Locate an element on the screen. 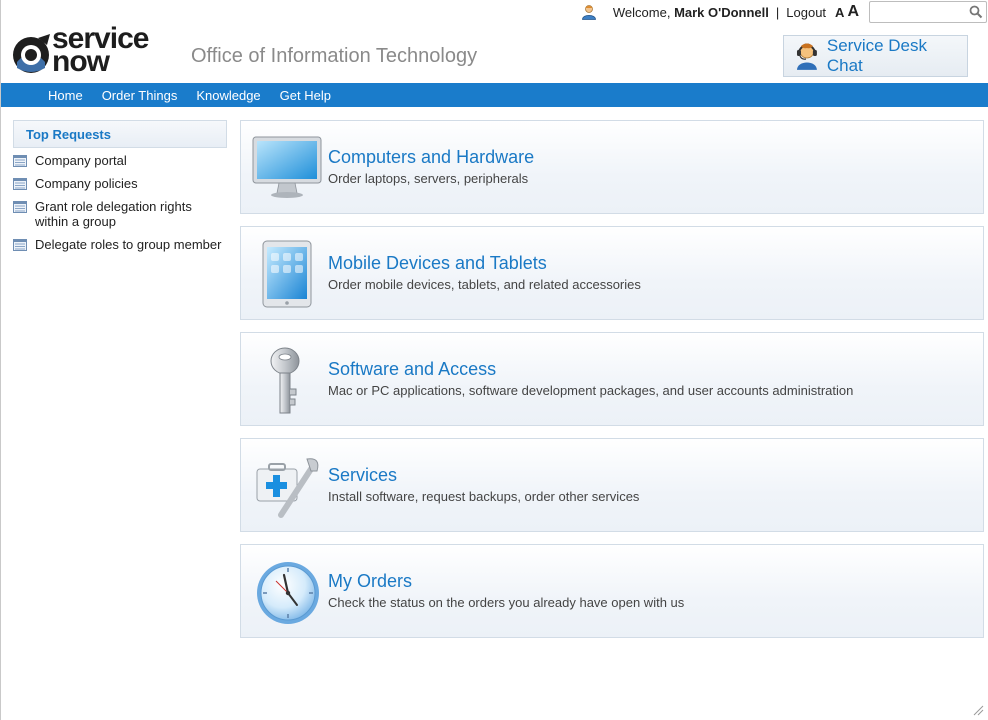 The image size is (988, 720). category-title: Services is located at coordinates (363, 475).